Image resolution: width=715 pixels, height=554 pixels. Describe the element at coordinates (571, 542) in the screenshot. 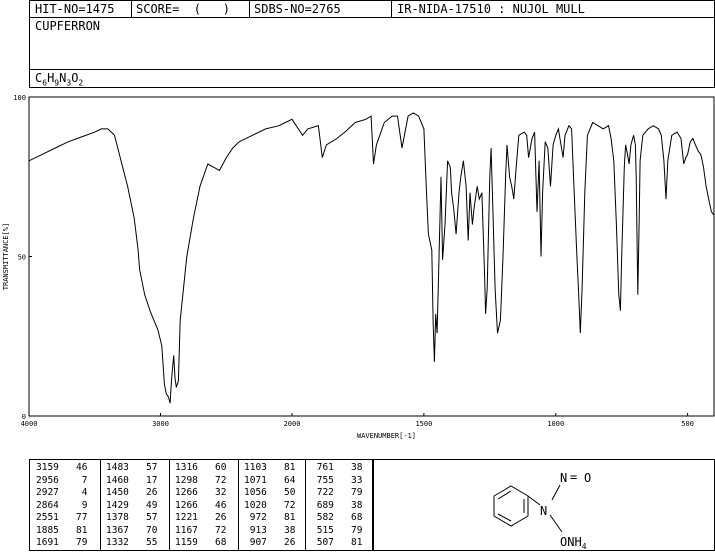

I see `onh4-text: ONH` at that location.